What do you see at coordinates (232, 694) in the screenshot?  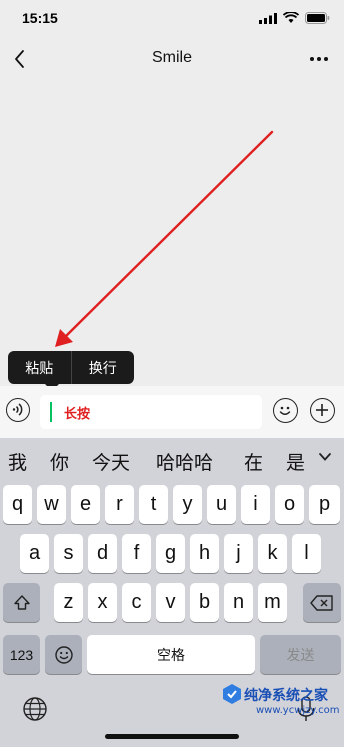 I see `watermark-logo-icon` at bounding box center [232, 694].